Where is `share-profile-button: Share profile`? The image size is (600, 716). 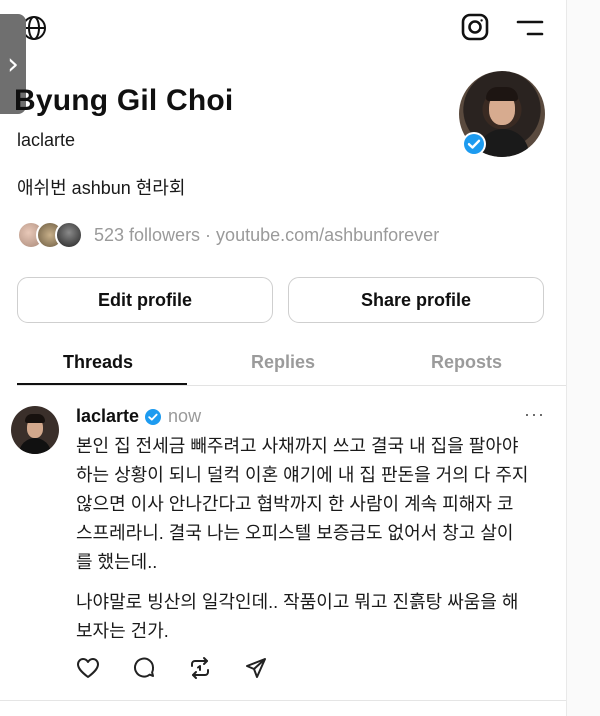 share-profile-button: Share profile is located at coordinates (416, 300).